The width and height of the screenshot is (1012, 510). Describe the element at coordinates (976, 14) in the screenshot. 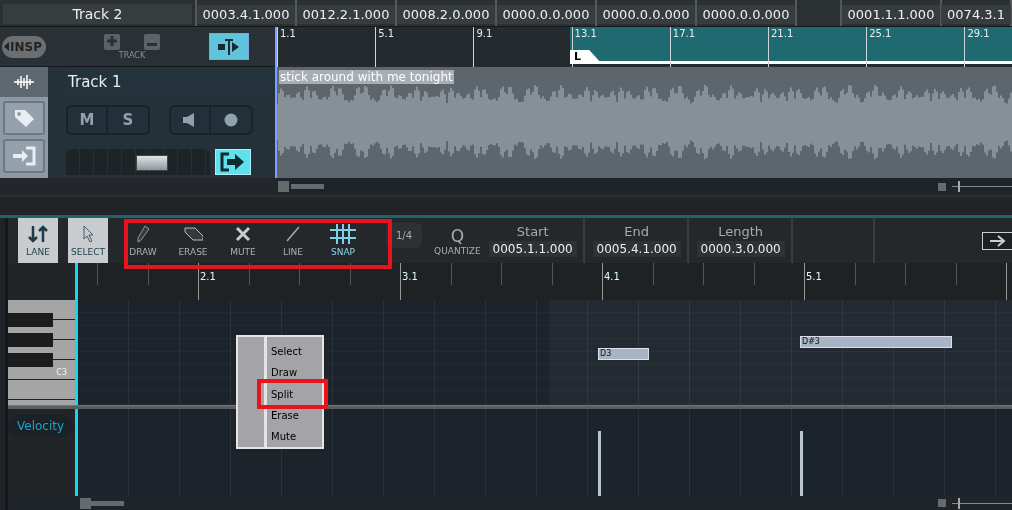

I see `field-value: 0074.3.1` at that location.